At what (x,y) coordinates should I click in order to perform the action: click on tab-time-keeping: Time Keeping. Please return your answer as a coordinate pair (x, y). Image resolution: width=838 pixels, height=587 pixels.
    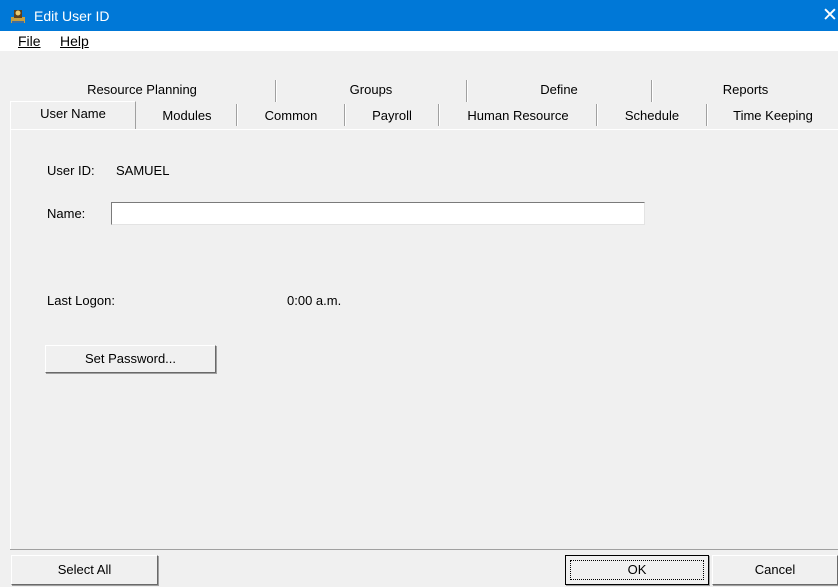
    Looking at the image, I should click on (773, 116).